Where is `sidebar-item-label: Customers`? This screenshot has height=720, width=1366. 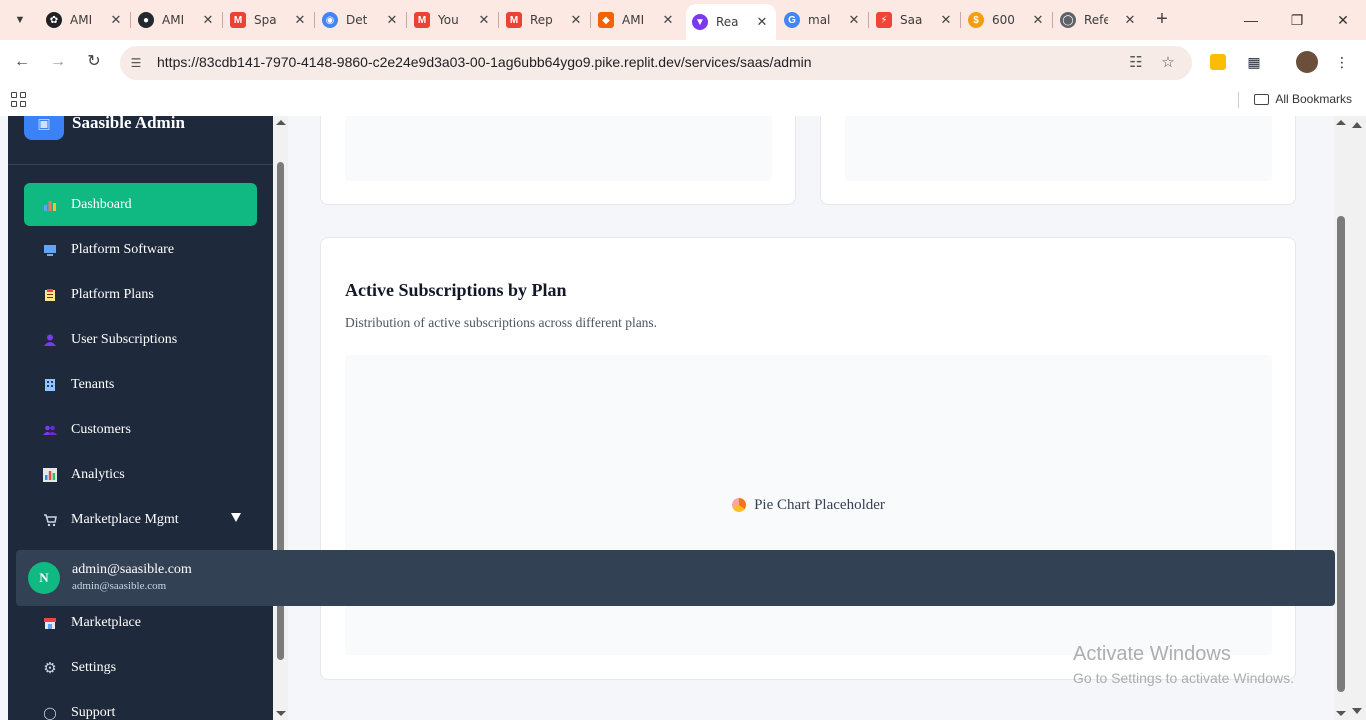
sidebar-item-label: Customers is located at coordinates (101, 429).